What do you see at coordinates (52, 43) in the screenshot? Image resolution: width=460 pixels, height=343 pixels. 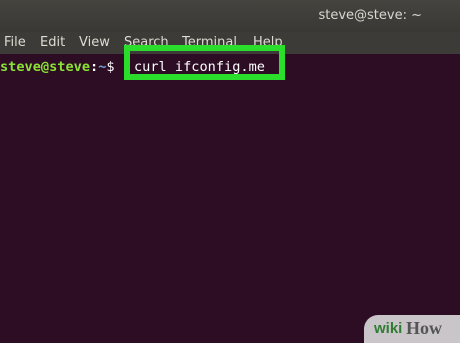 I see `menu-item-edit: Edit` at bounding box center [52, 43].